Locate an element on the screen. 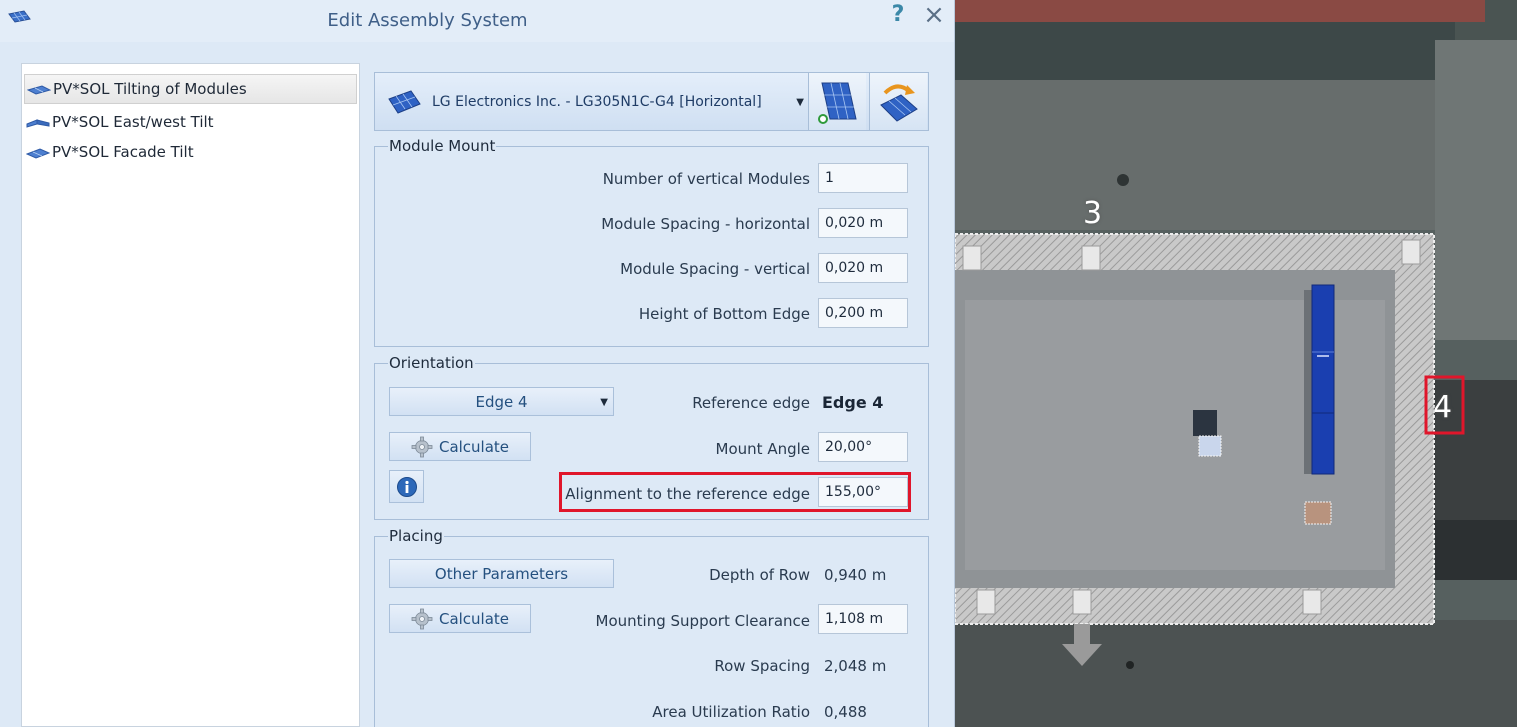 The height and width of the screenshot is (727, 1517). new-module-icon is located at coordinates (837, 103).